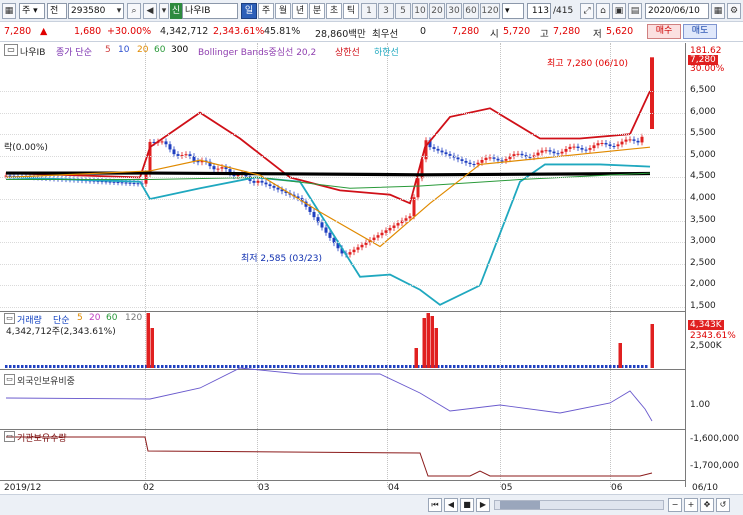  Describe the element at coordinates (718, 11) in the screenshot. I see `calendar-picker-icon: ▦` at that location.